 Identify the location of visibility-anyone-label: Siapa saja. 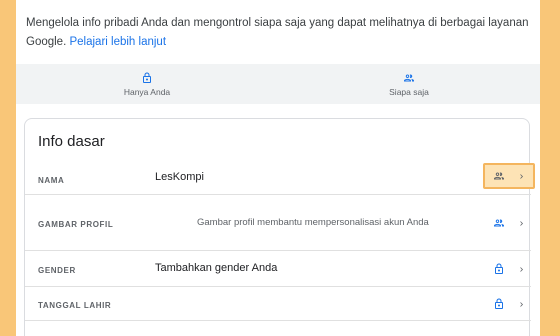
(409, 91).